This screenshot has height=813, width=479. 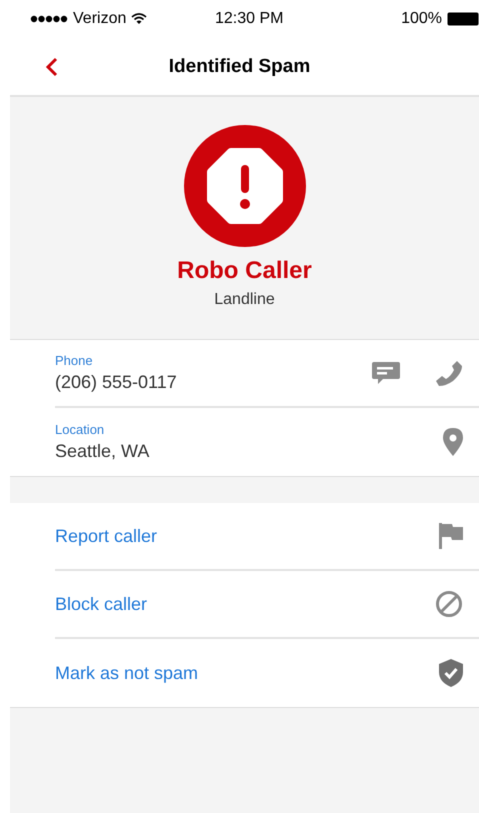 What do you see at coordinates (451, 536) in the screenshot?
I see `flag-icon` at bounding box center [451, 536].